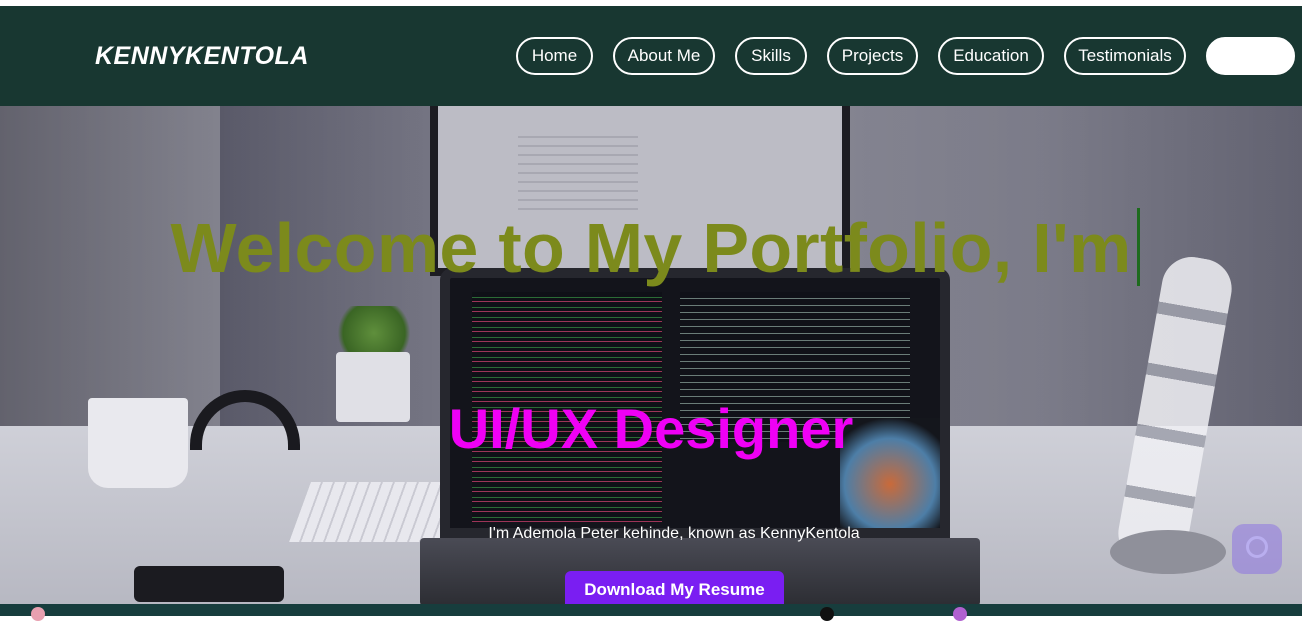  Describe the element at coordinates (651, 428) in the screenshot. I see `hero-role: UI/UX Designer` at that location.